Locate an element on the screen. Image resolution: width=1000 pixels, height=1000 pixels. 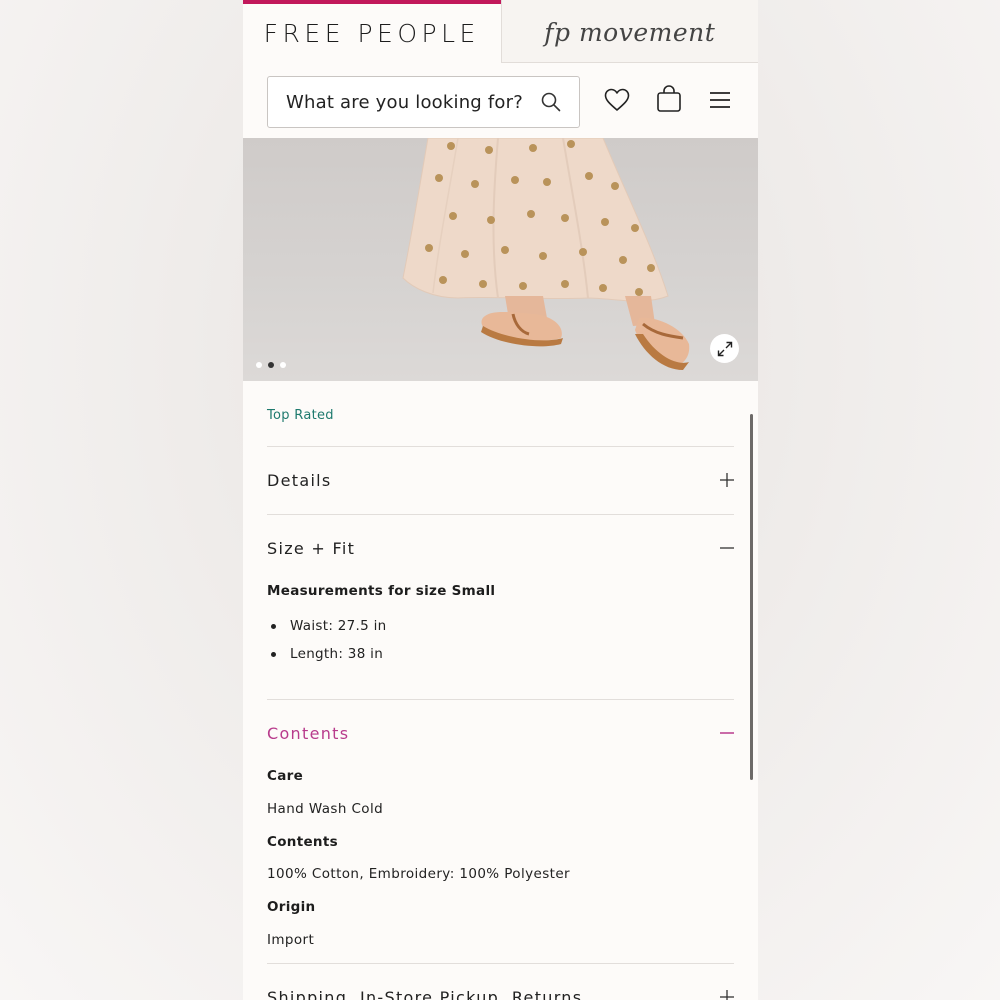
tab-free-people: FREE PEOPLE is located at coordinates (372, 31).